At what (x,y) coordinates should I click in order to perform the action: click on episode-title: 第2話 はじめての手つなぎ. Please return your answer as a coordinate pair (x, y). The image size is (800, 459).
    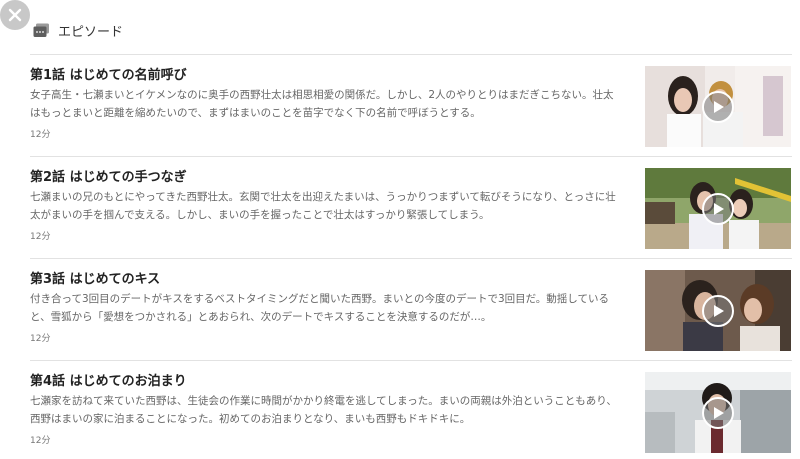
    Looking at the image, I should click on (108, 175).